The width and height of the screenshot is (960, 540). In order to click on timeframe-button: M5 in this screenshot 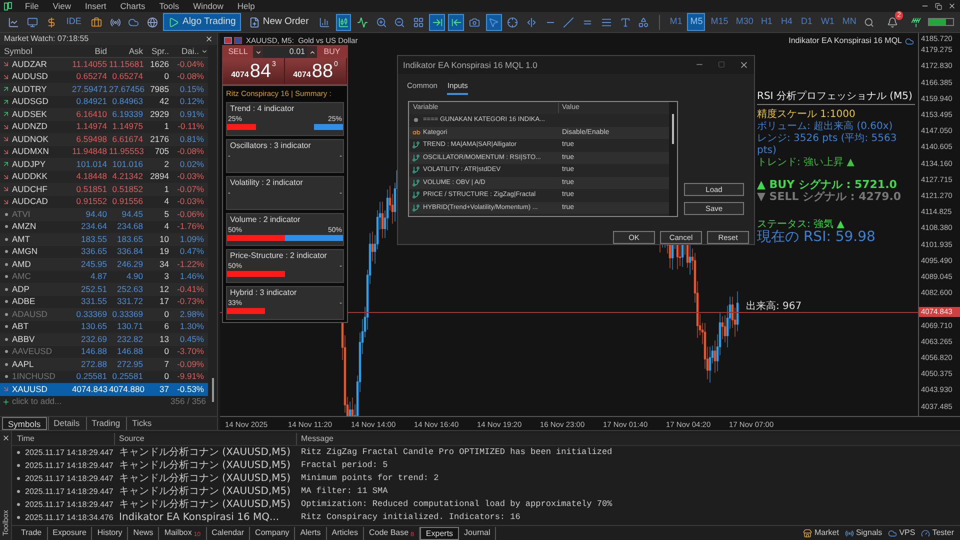, I will do `click(696, 22)`.